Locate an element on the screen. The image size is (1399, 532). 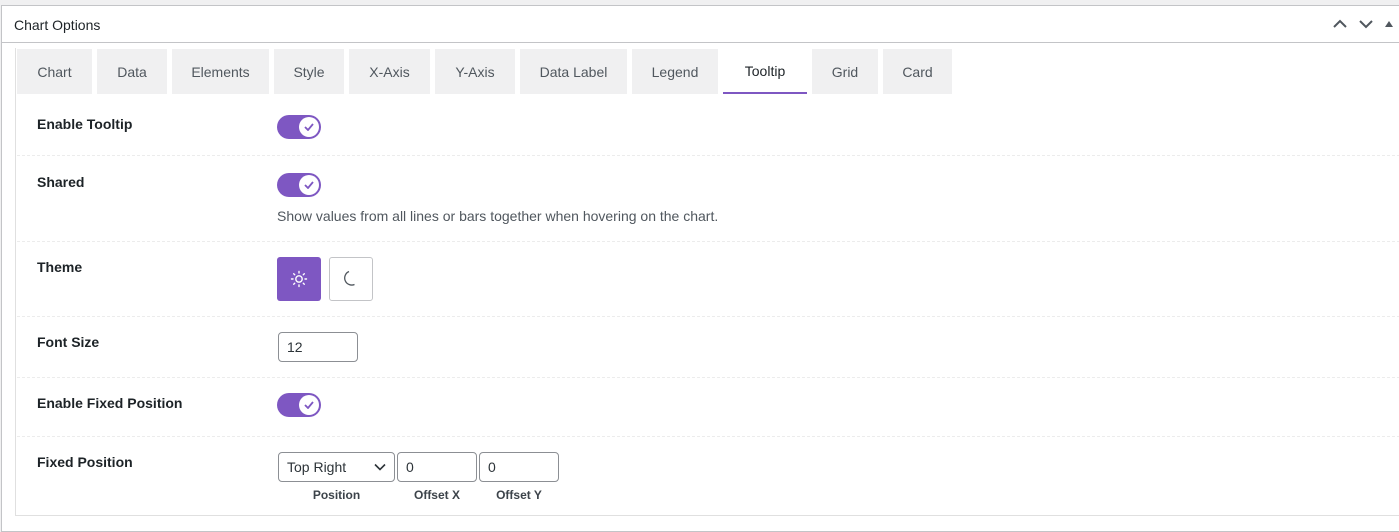
font-size-row: Font Size is located at coordinates (708, 347).